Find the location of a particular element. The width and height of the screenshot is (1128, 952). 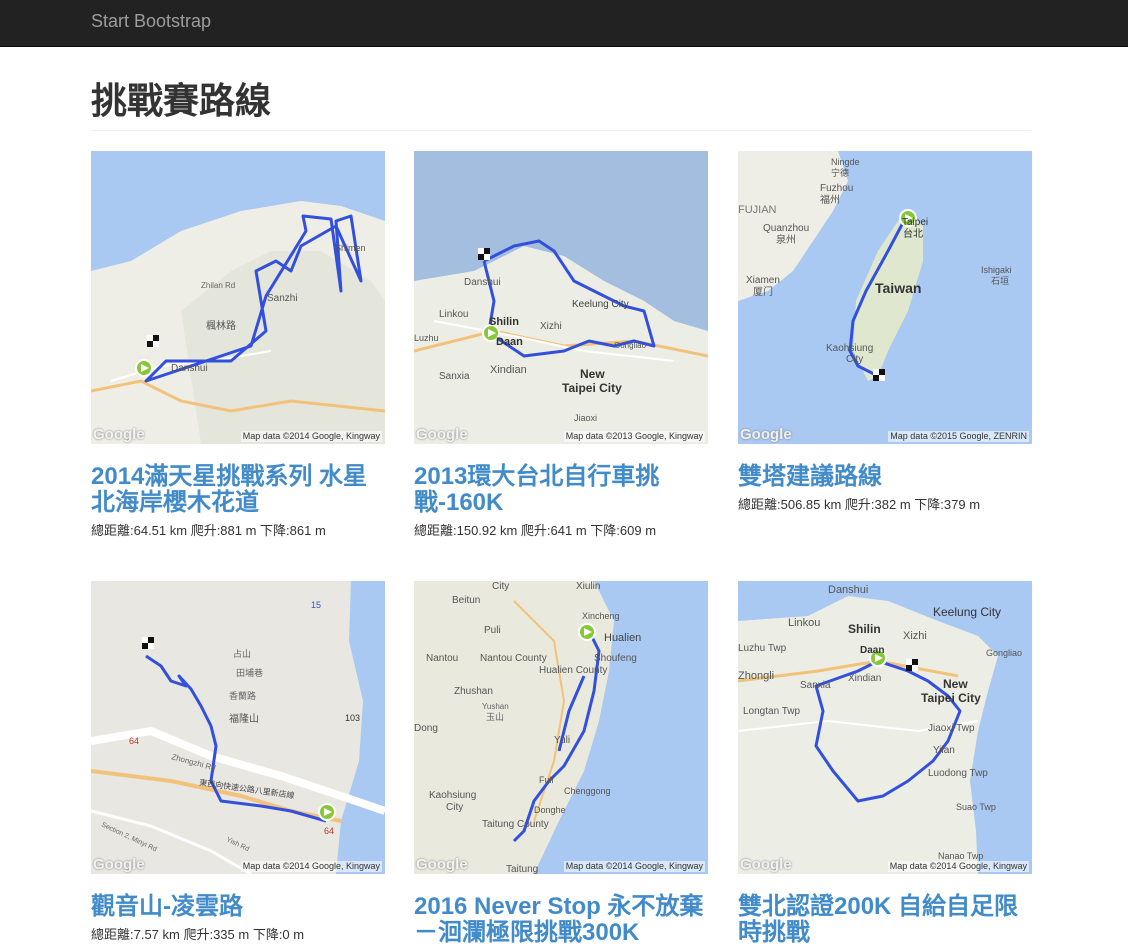

map-attribution: Map data ©2013 Google, Kingway is located at coordinates (634, 436).